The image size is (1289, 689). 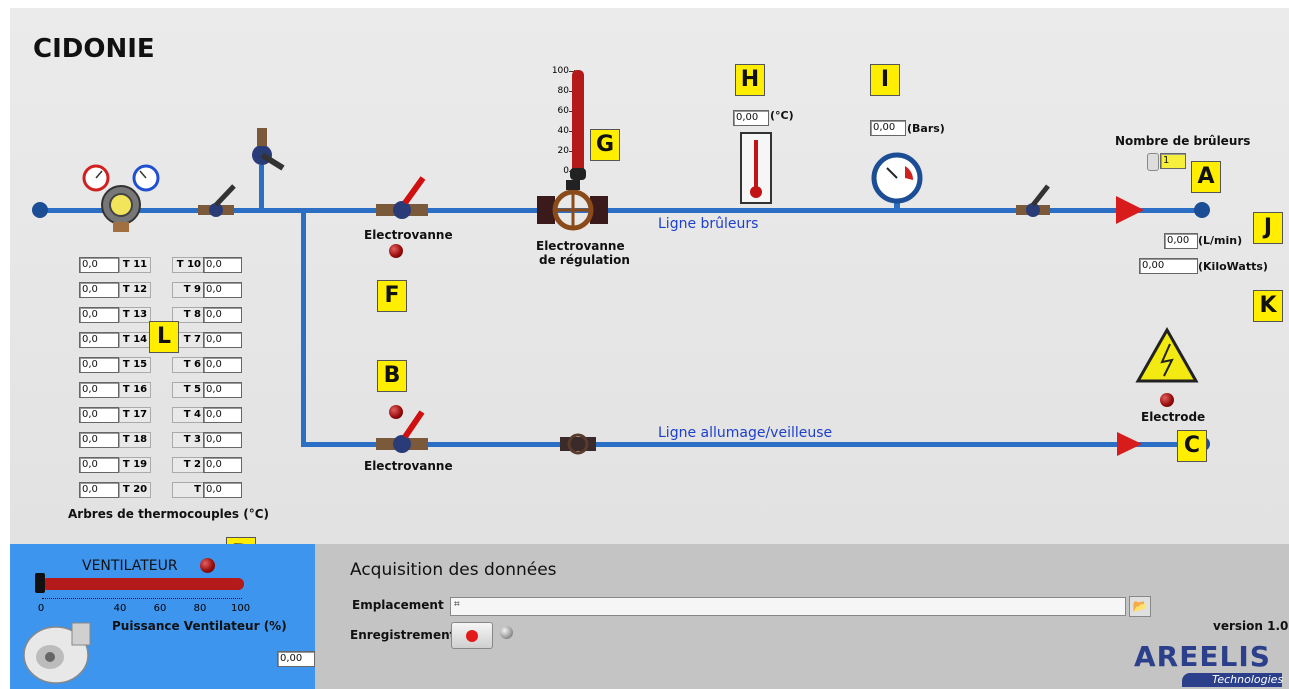 I want to click on ventilation-slider-handle, so click(x=40, y=583).